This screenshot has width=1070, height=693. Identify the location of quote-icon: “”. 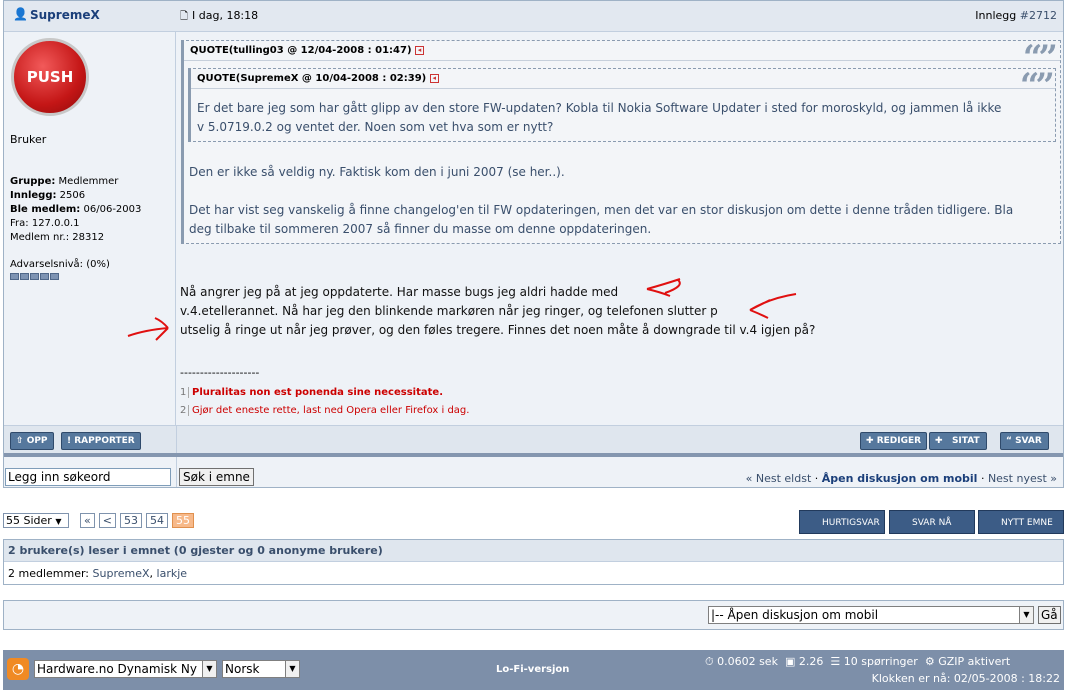
(1037, 86).